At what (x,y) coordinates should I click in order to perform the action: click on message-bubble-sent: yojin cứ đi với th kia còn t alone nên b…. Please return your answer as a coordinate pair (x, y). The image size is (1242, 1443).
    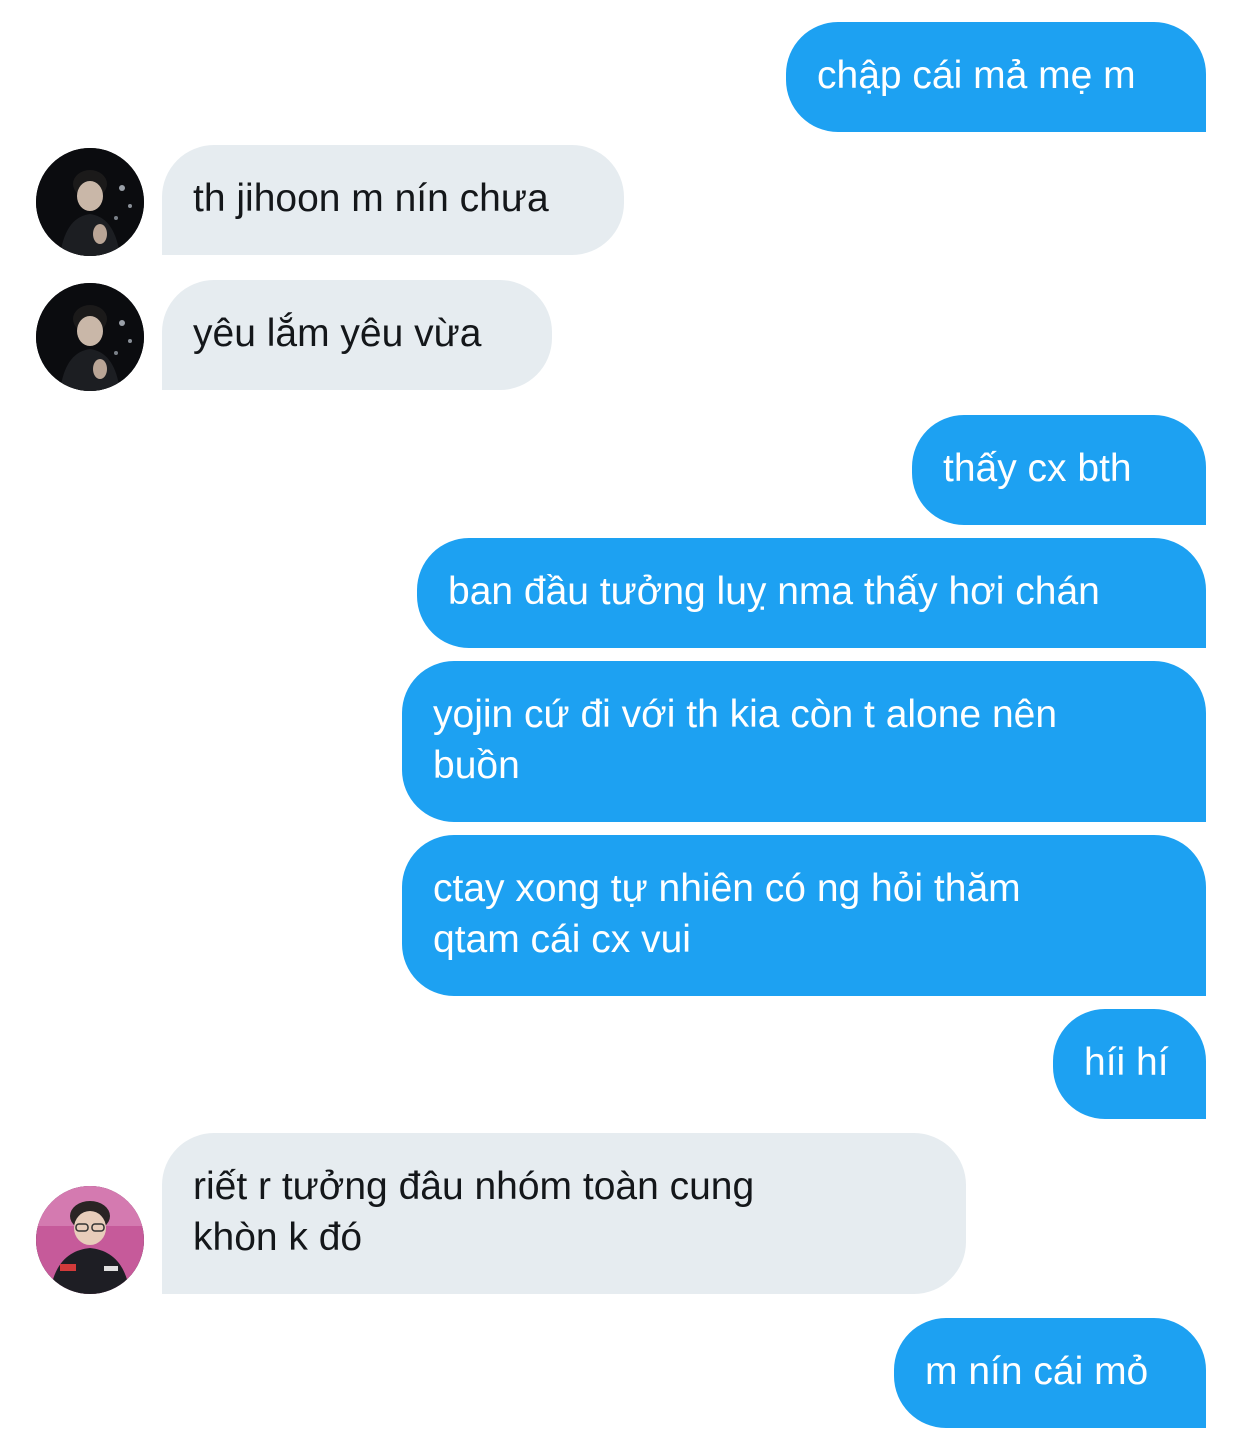
    Looking at the image, I should click on (804, 741).